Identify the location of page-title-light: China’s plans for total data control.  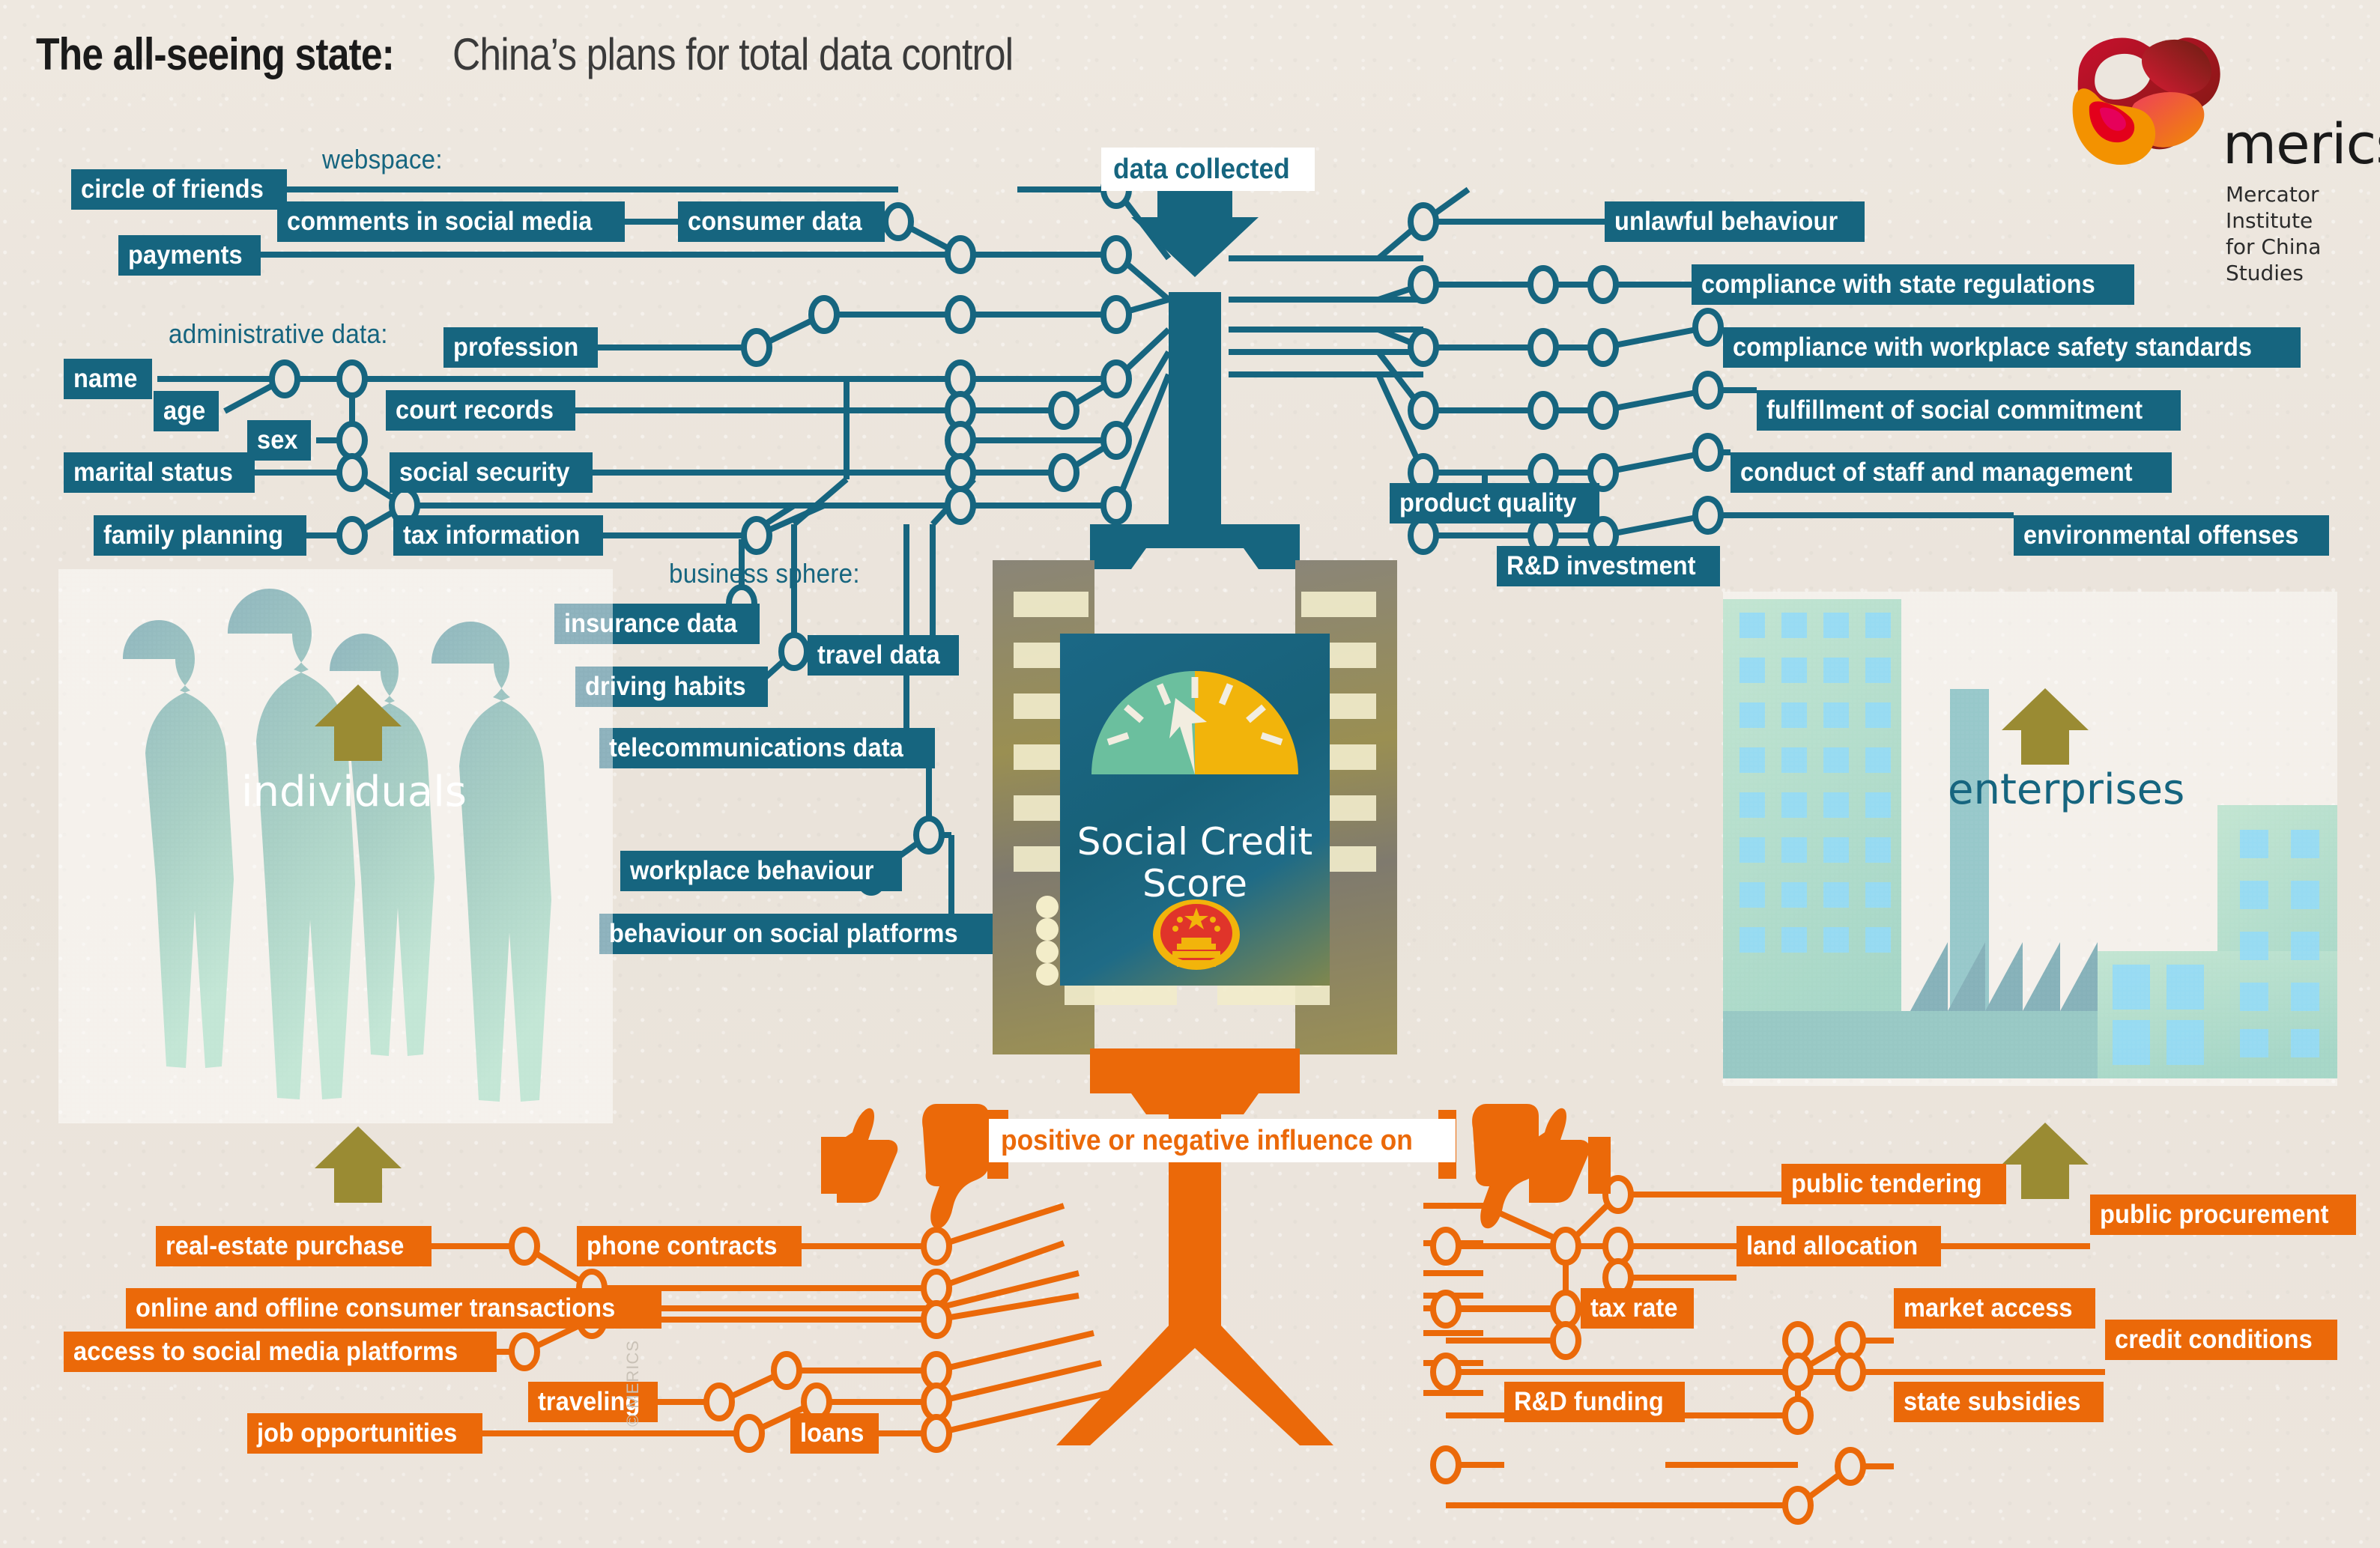
(733, 54).